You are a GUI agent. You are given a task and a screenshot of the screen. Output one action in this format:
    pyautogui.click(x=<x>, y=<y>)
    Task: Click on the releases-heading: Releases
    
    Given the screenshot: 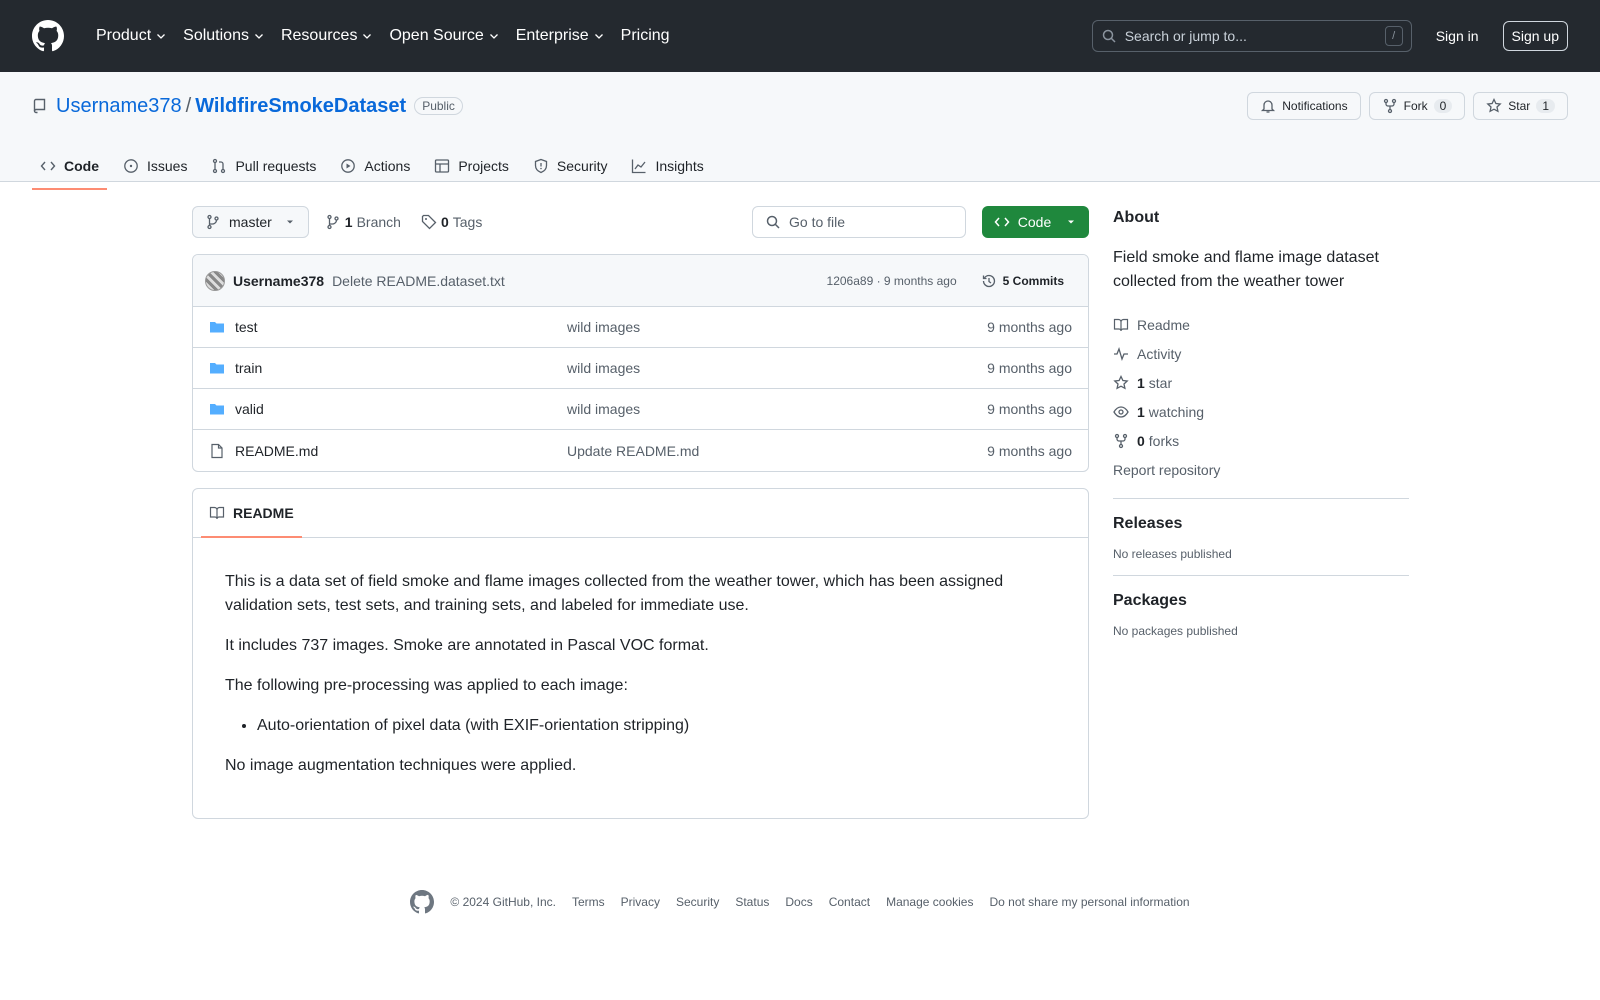 What is the action you would take?
    pyautogui.click(x=1261, y=524)
    